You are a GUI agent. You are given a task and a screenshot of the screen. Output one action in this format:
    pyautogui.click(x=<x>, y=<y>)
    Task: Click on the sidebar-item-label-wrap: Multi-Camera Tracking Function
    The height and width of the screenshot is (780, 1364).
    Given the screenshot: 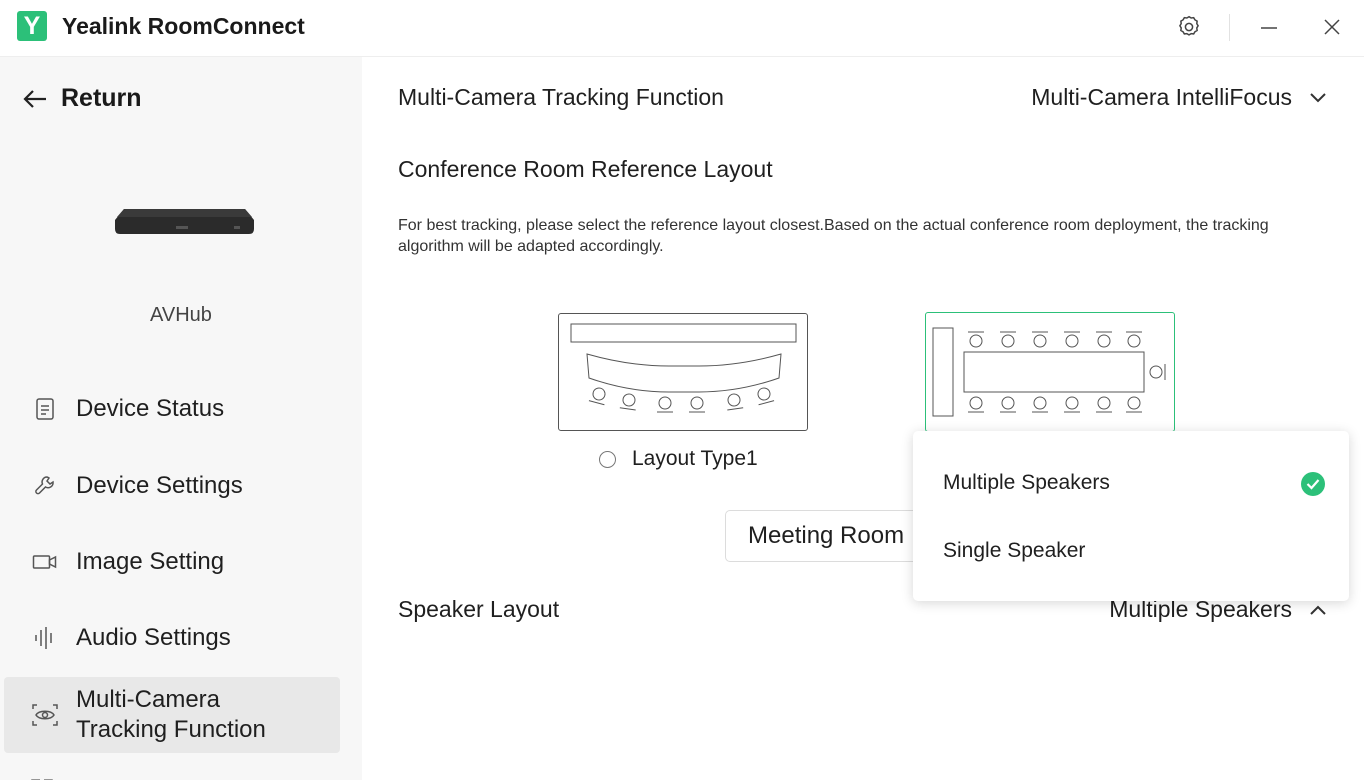 What is the action you would take?
    pyautogui.click(x=171, y=715)
    